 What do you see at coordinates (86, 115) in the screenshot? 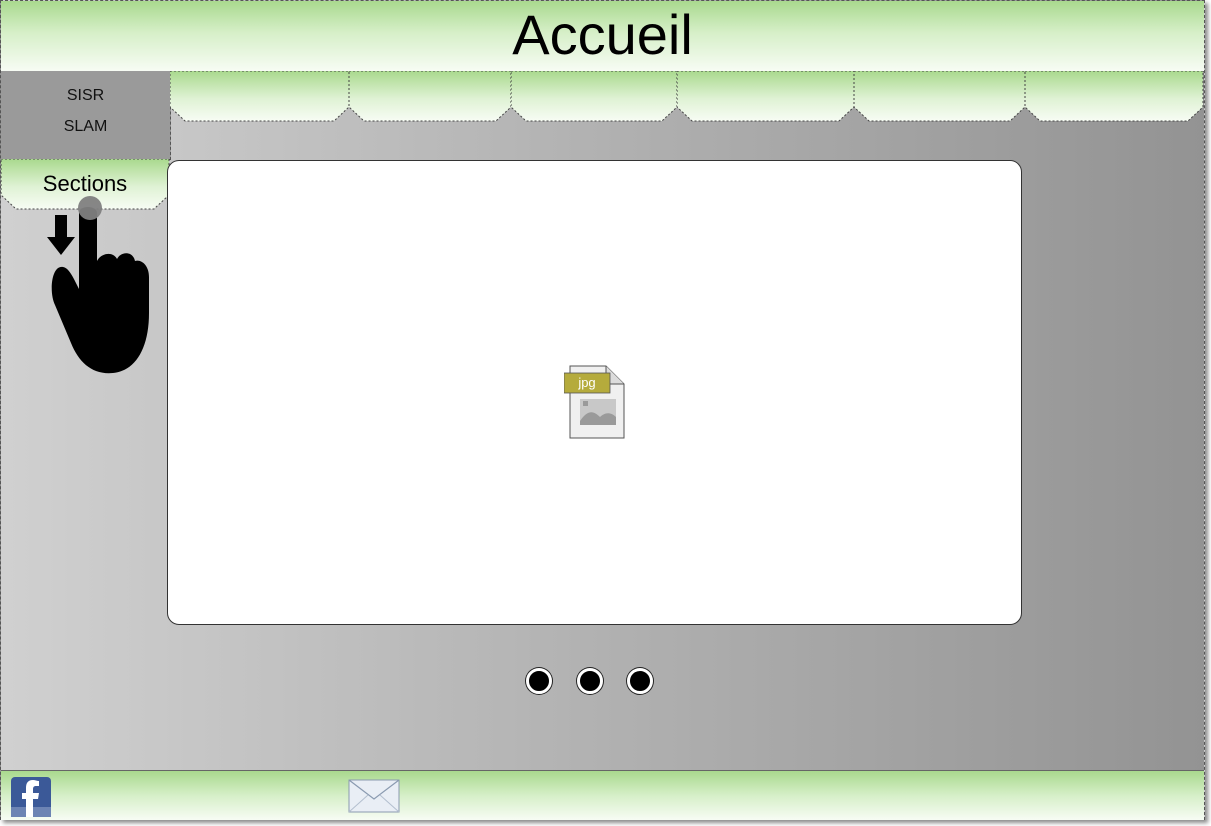
I see `sidebar-menu: SISR SLAM` at bounding box center [86, 115].